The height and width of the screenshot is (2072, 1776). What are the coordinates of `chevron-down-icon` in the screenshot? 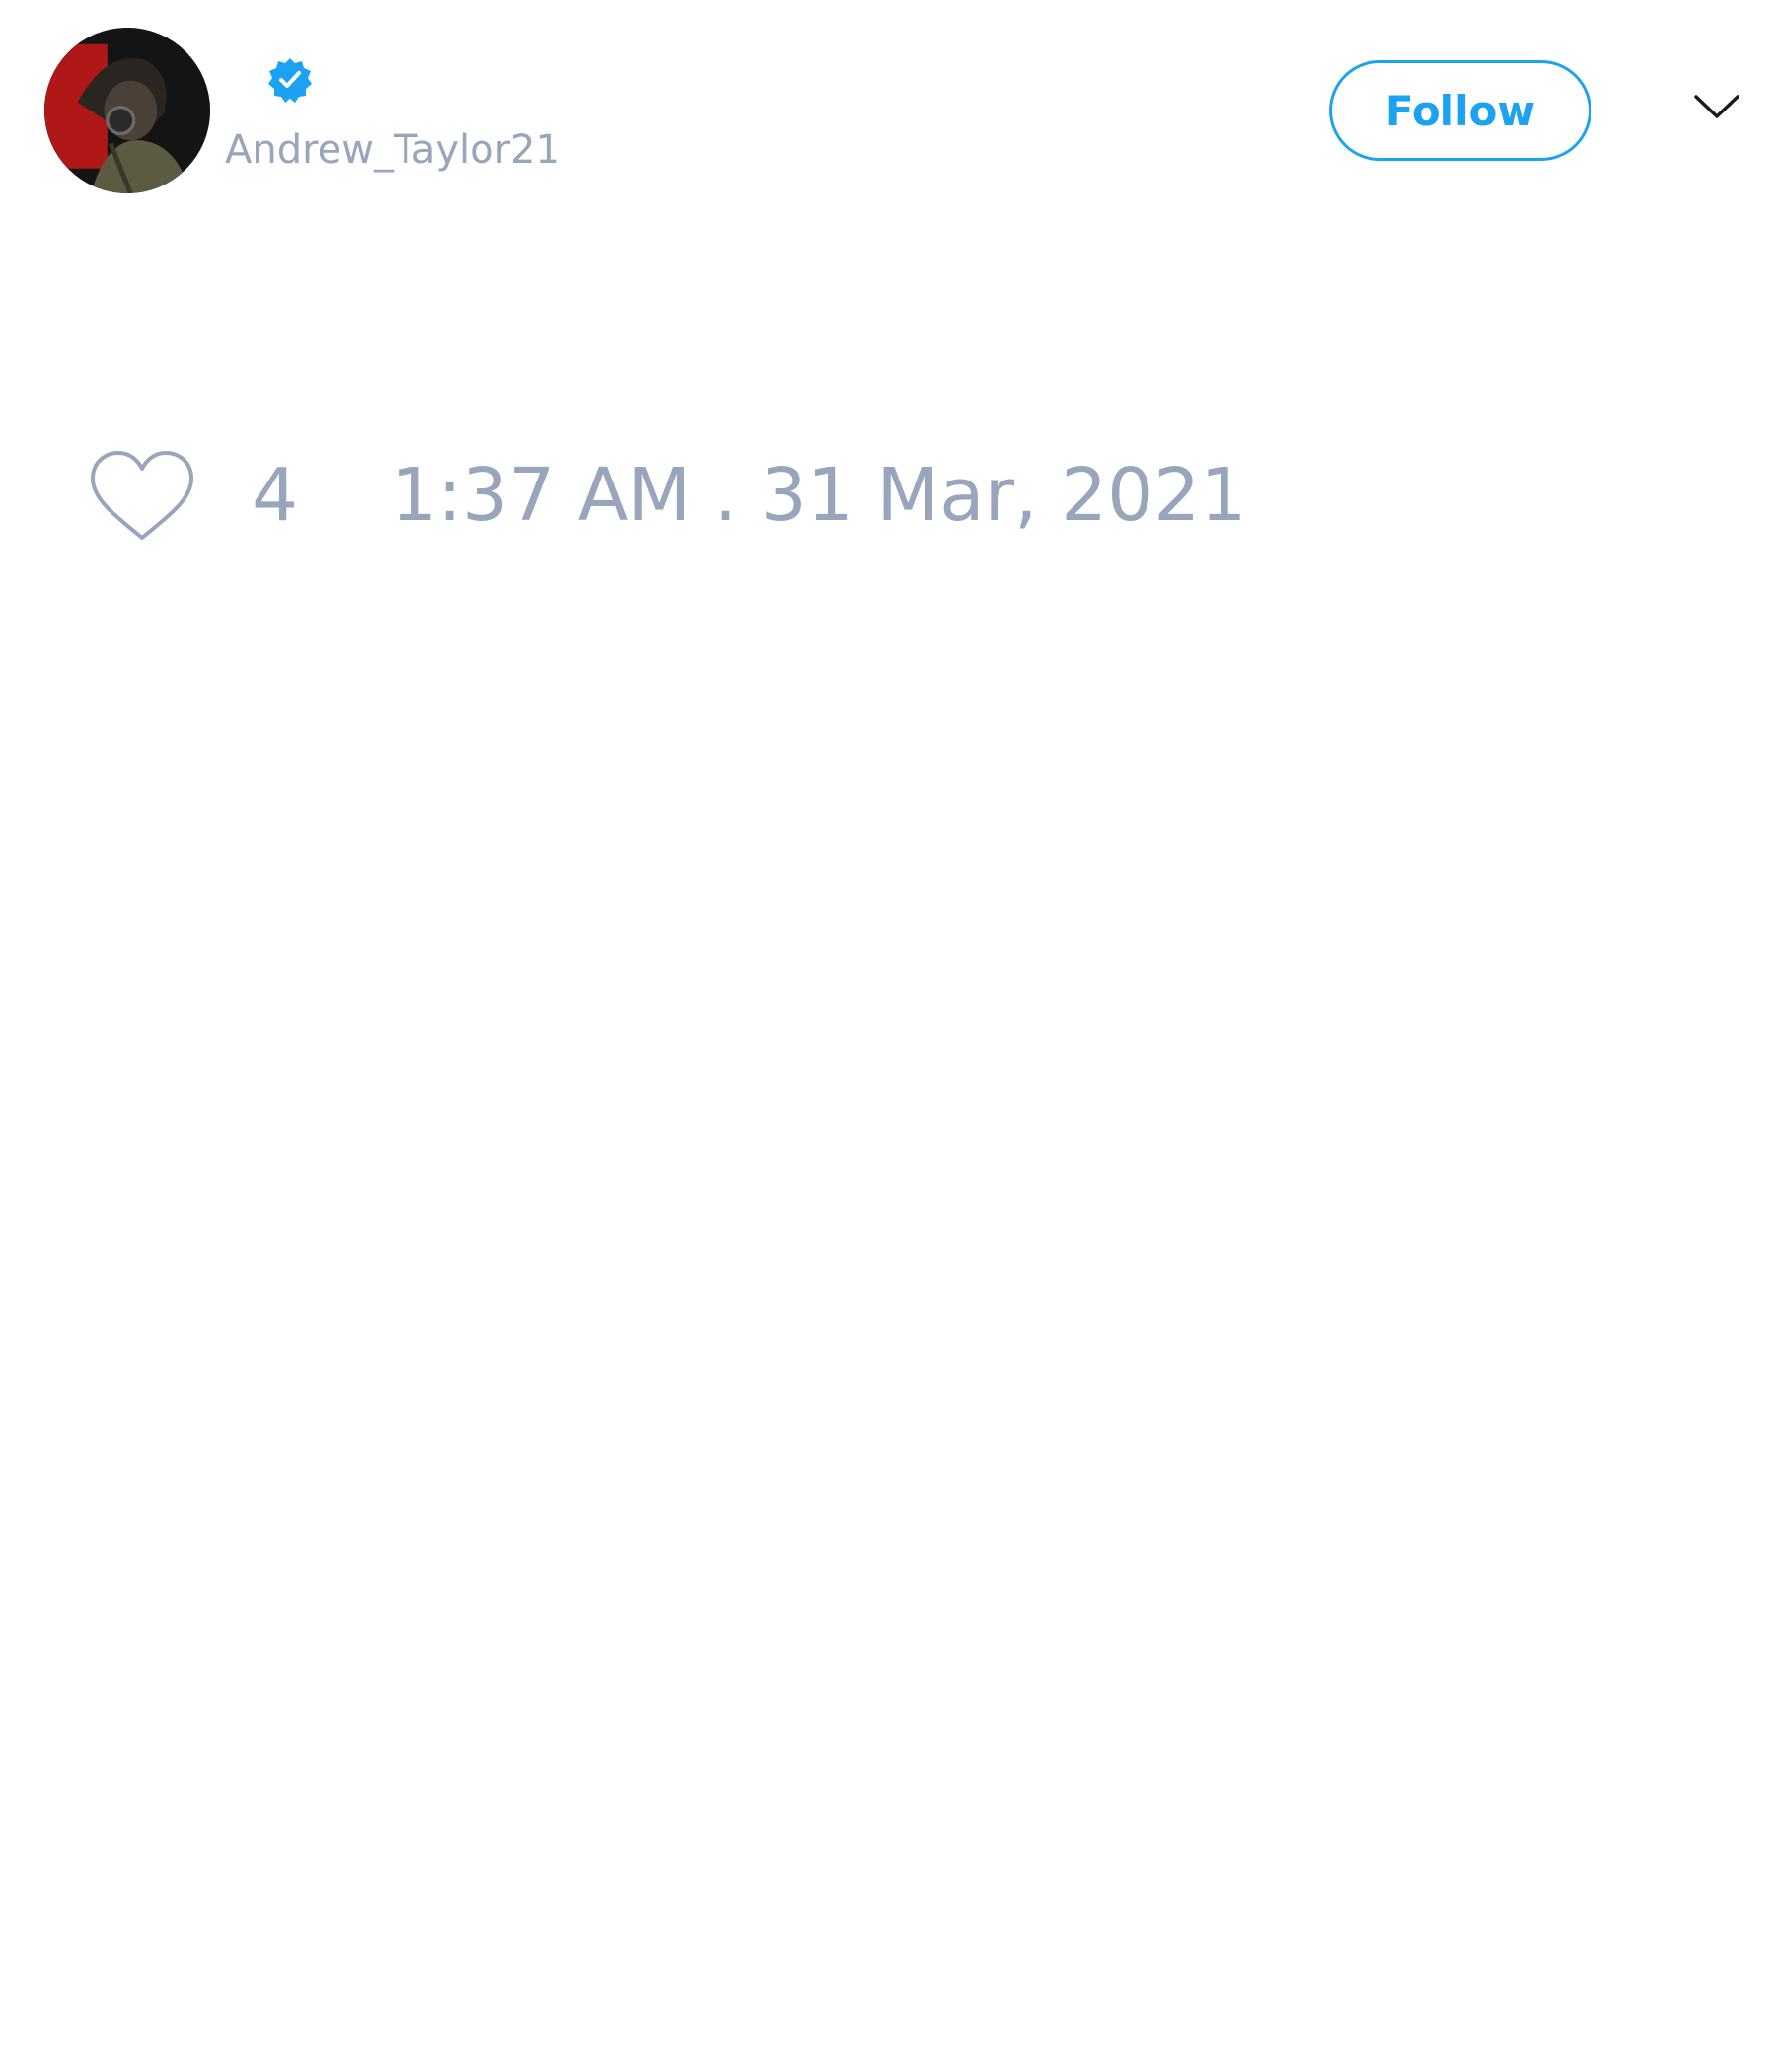 It's located at (1717, 106).